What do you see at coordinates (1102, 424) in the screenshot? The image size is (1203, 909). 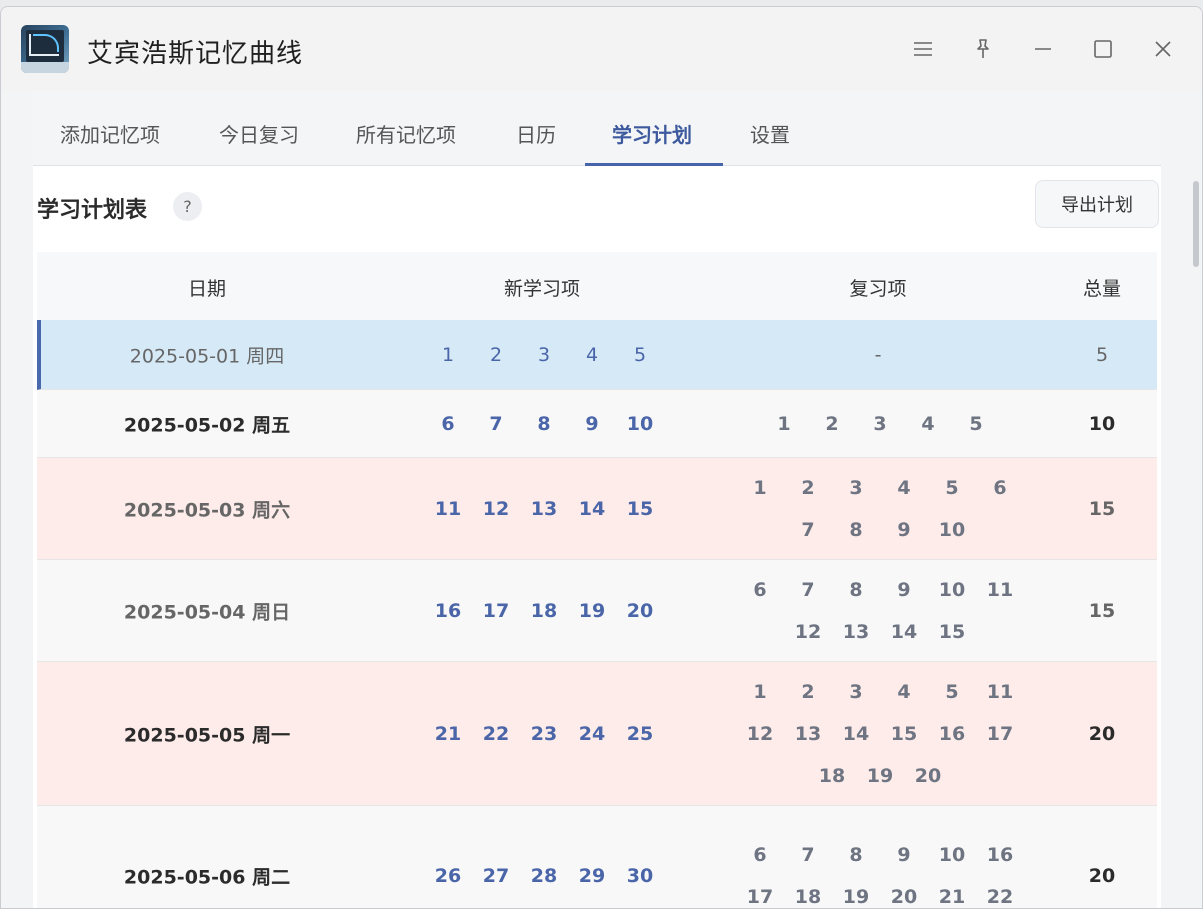 I see `row-total: 10` at bounding box center [1102, 424].